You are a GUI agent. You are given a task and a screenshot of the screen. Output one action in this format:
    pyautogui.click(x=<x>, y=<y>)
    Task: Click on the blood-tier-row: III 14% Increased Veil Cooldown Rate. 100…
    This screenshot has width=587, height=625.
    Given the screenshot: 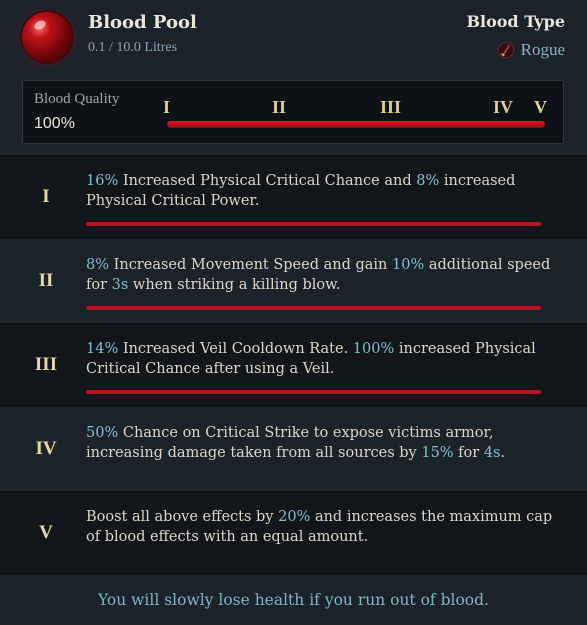 What is the action you would take?
    pyautogui.click(x=293, y=365)
    